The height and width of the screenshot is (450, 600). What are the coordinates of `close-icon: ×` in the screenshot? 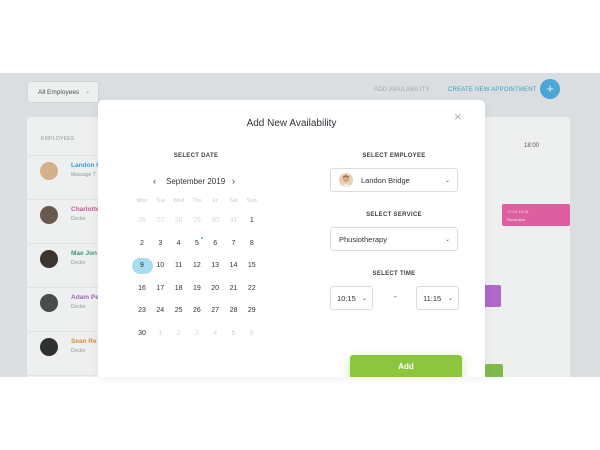 It's located at (458, 116).